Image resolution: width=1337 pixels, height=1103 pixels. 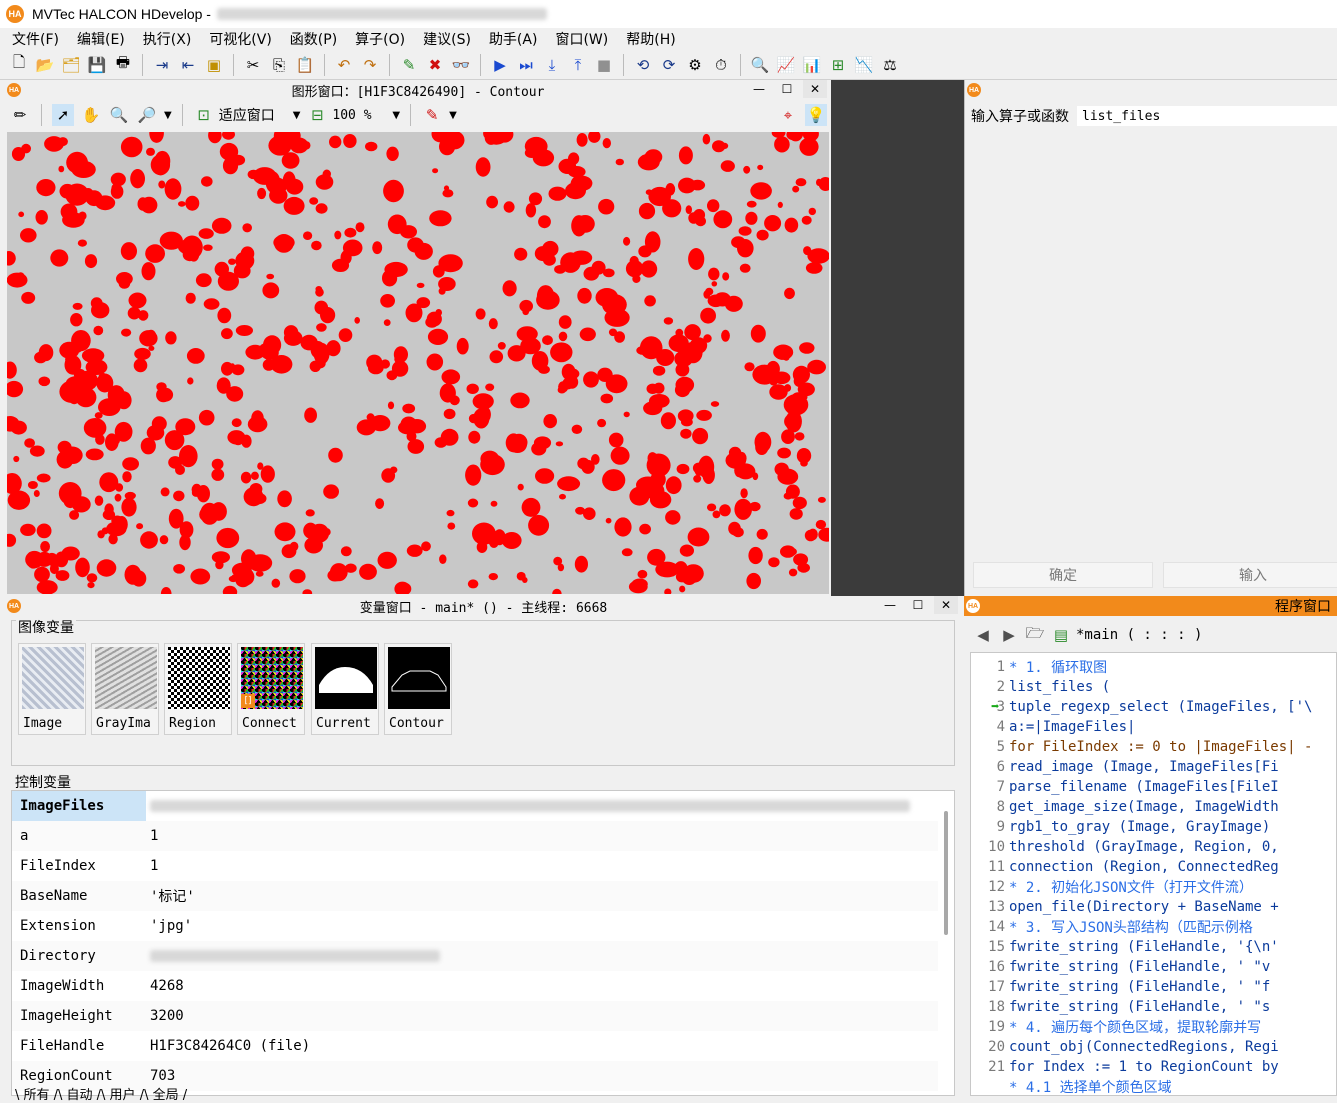 What do you see at coordinates (305, 65) in the screenshot?
I see `paste-icon: 📋` at bounding box center [305, 65].